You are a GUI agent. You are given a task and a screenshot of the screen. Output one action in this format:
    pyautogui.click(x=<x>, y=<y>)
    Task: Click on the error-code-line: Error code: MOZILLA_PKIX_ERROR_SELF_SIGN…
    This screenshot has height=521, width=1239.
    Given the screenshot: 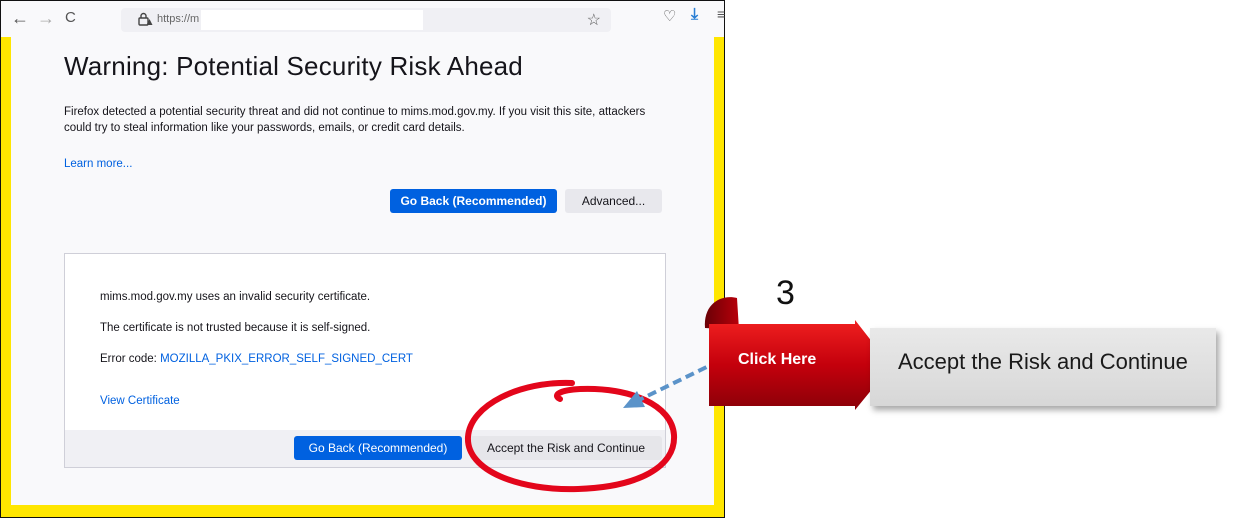 What is the action you would take?
    pyautogui.click(x=256, y=359)
    